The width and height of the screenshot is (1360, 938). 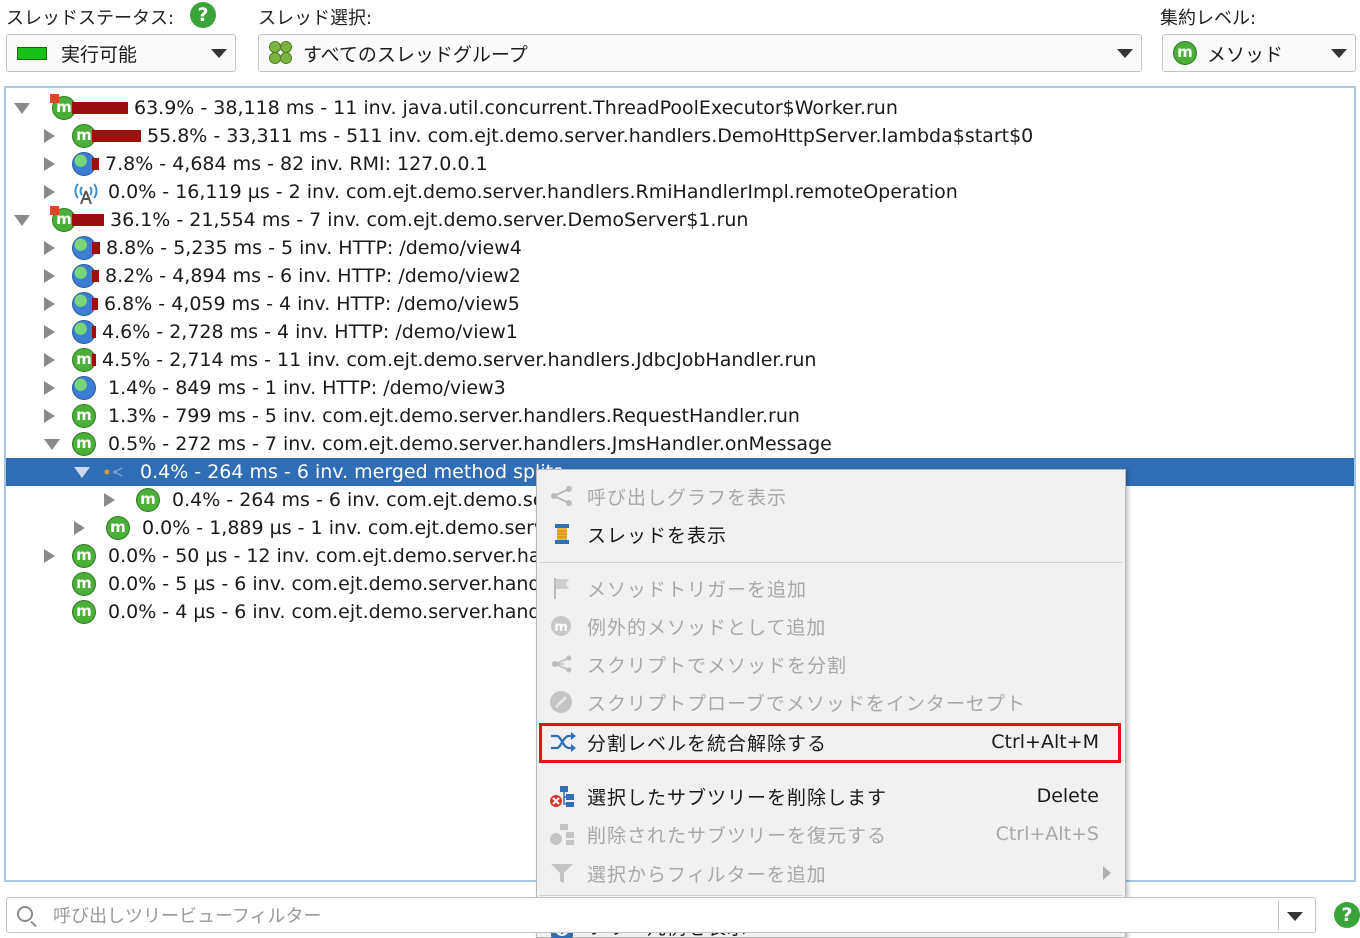 What do you see at coordinates (680, 388) in the screenshot?
I see `tree-row: 1.4% - 849 ms - 1 inv. HTTP: /demo/view3` at bounding box center [680, 388].